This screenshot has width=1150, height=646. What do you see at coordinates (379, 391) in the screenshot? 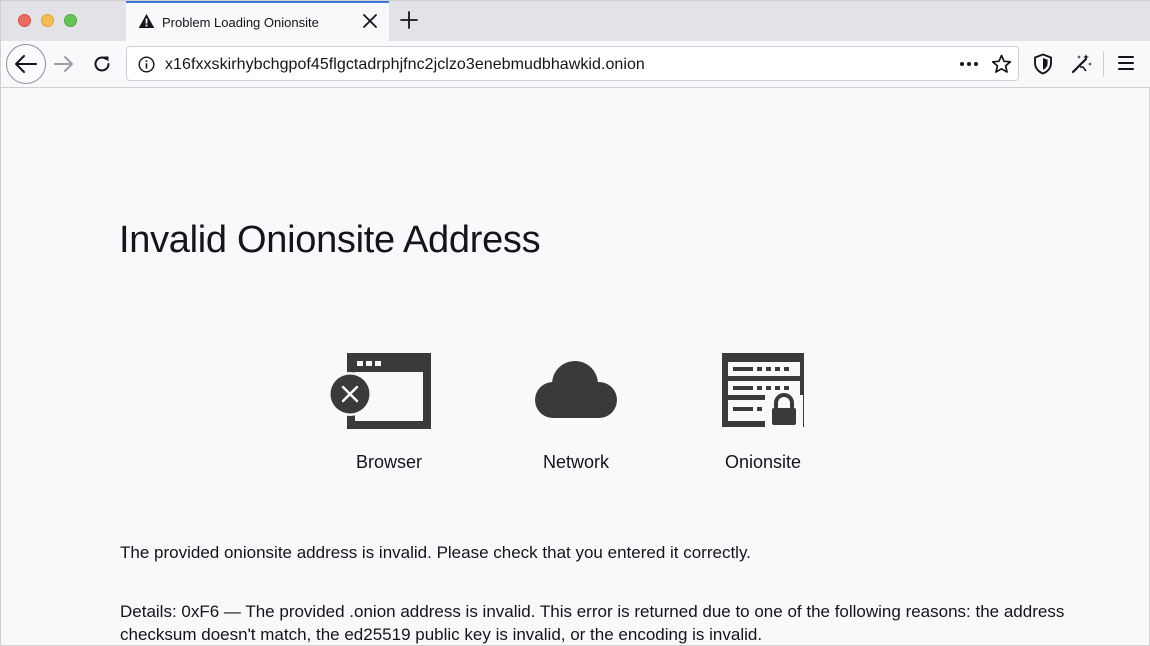
I see `browser-error-icon` at bounding box center [379, 391].